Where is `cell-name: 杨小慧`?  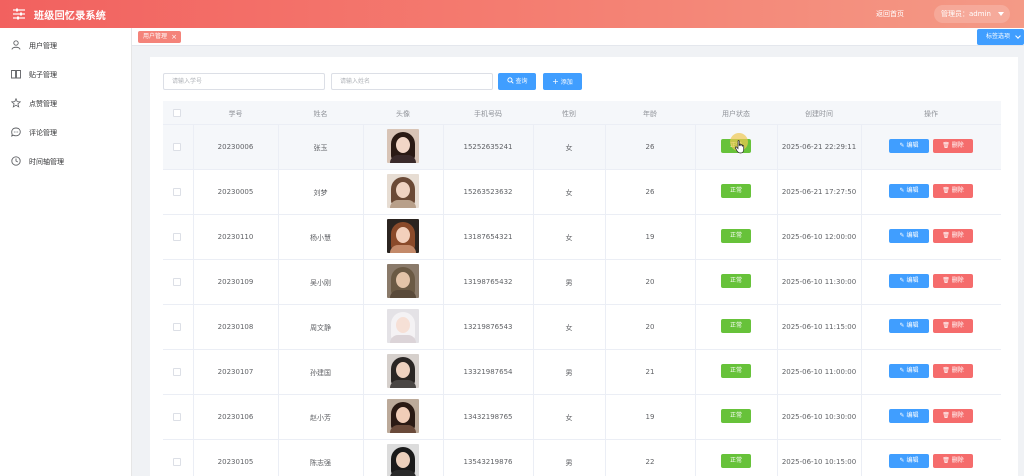 cell-name: 杨小慧 is located at coordinates (320, 238).